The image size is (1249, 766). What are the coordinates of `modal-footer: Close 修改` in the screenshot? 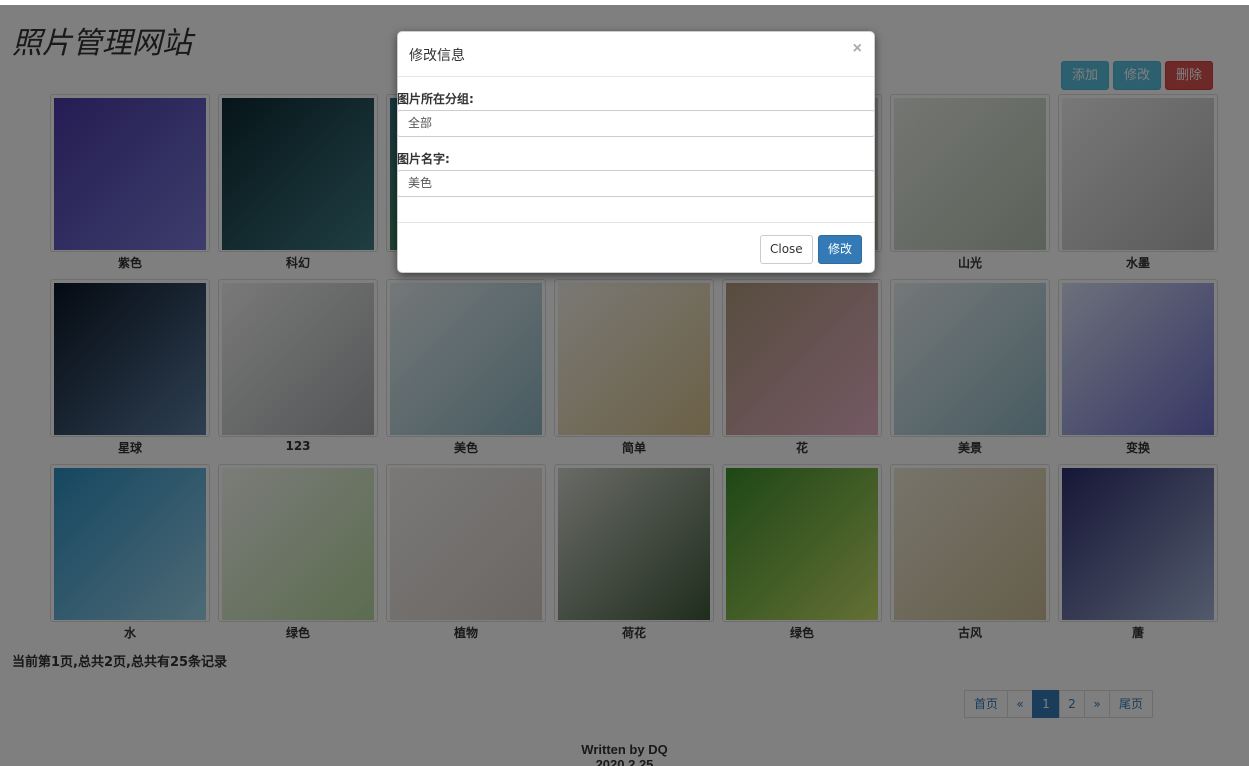 It's located at (636, 248).